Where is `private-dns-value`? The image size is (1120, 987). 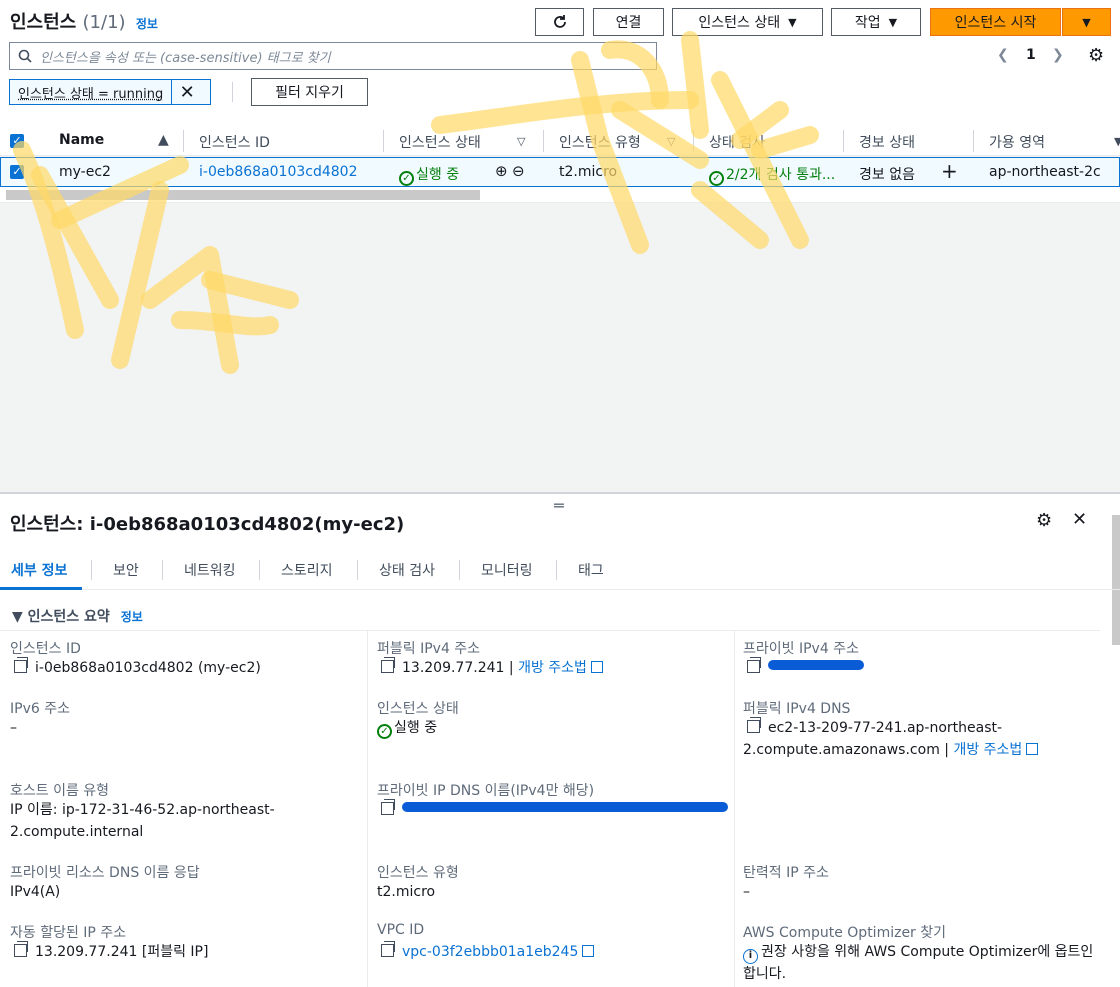
private-dns-value is located at coordinates (554, 810).